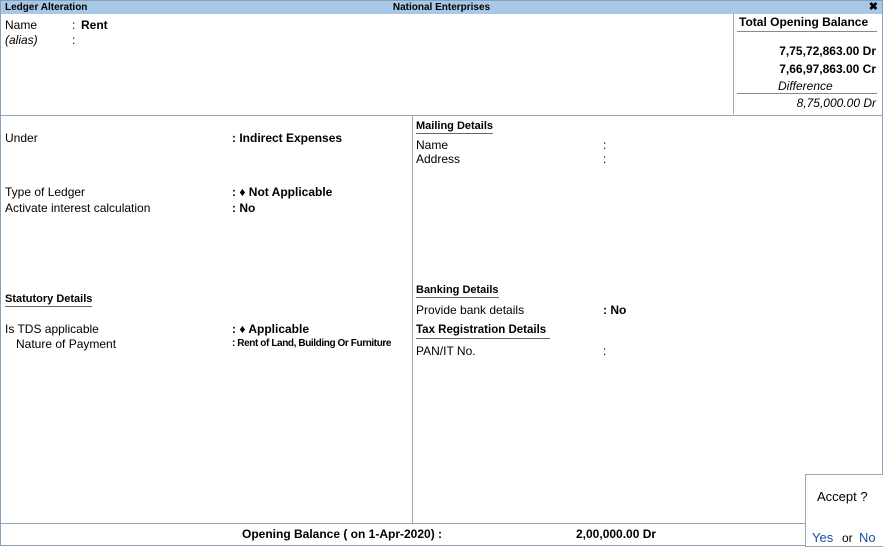 Image resolution: width=883 pixels, height=547 pixels. What do you see at coordinates (470, 310) in the screenshot?
I see `bank-details-label: Provide bank details` at bounding box center [470, 310].